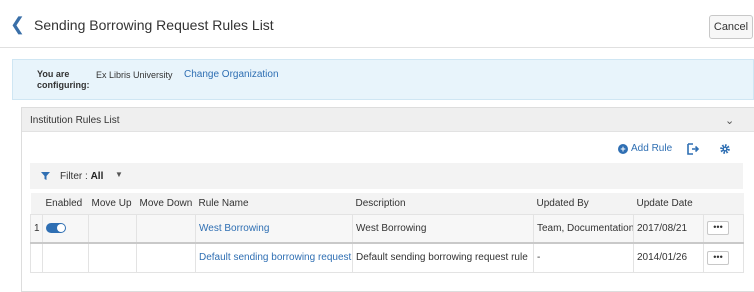  What do you see at coordinates (583, 257) in the screenshot?
I see `updated-by-cell: -` at bounding box center [583, 257].